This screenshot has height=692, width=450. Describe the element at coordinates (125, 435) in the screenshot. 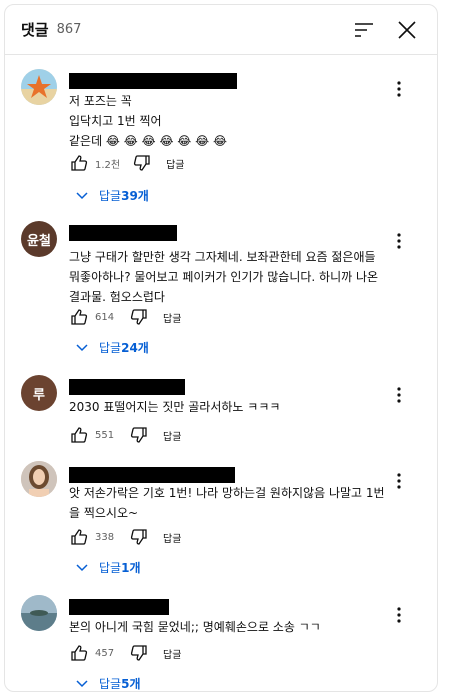

I see `comment-actions: 551 답글` at that location.